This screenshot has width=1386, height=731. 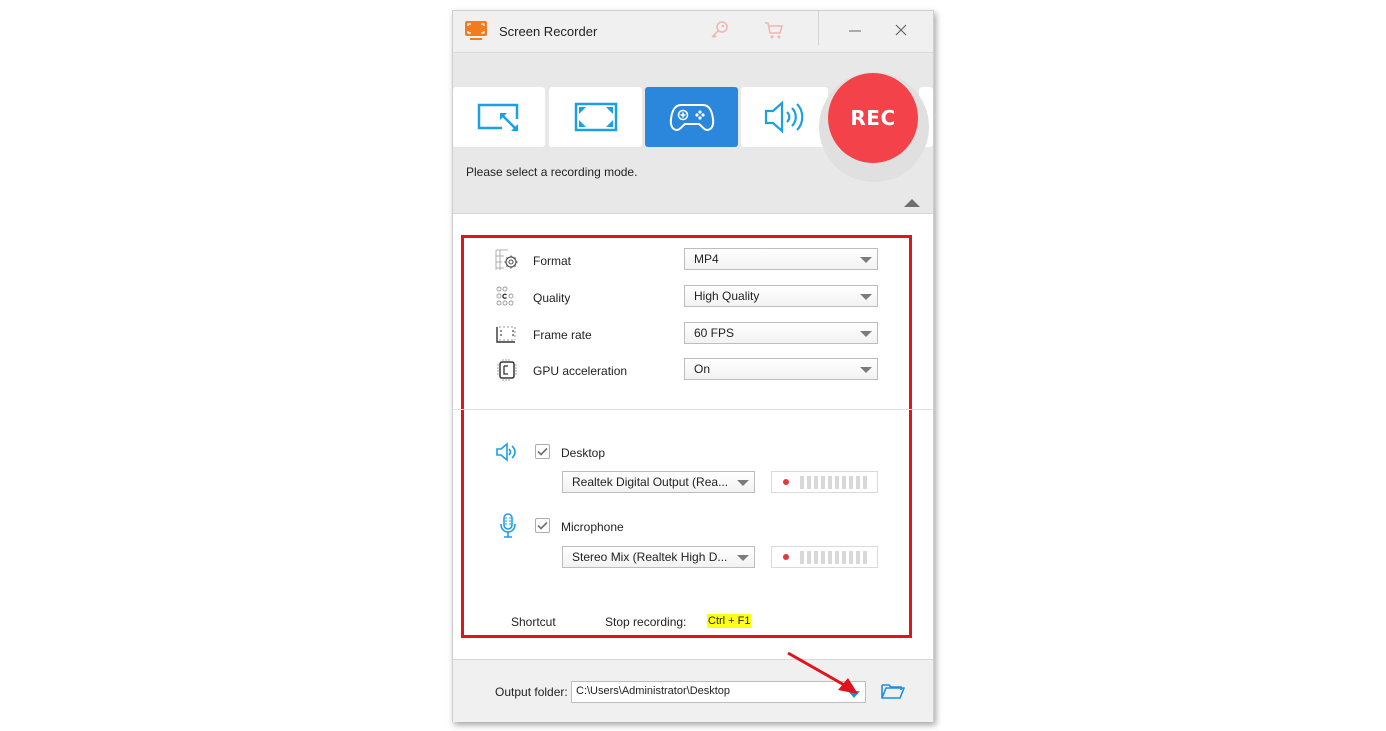 I want to click on desktop-level-meter, so click(x=824, y=482).